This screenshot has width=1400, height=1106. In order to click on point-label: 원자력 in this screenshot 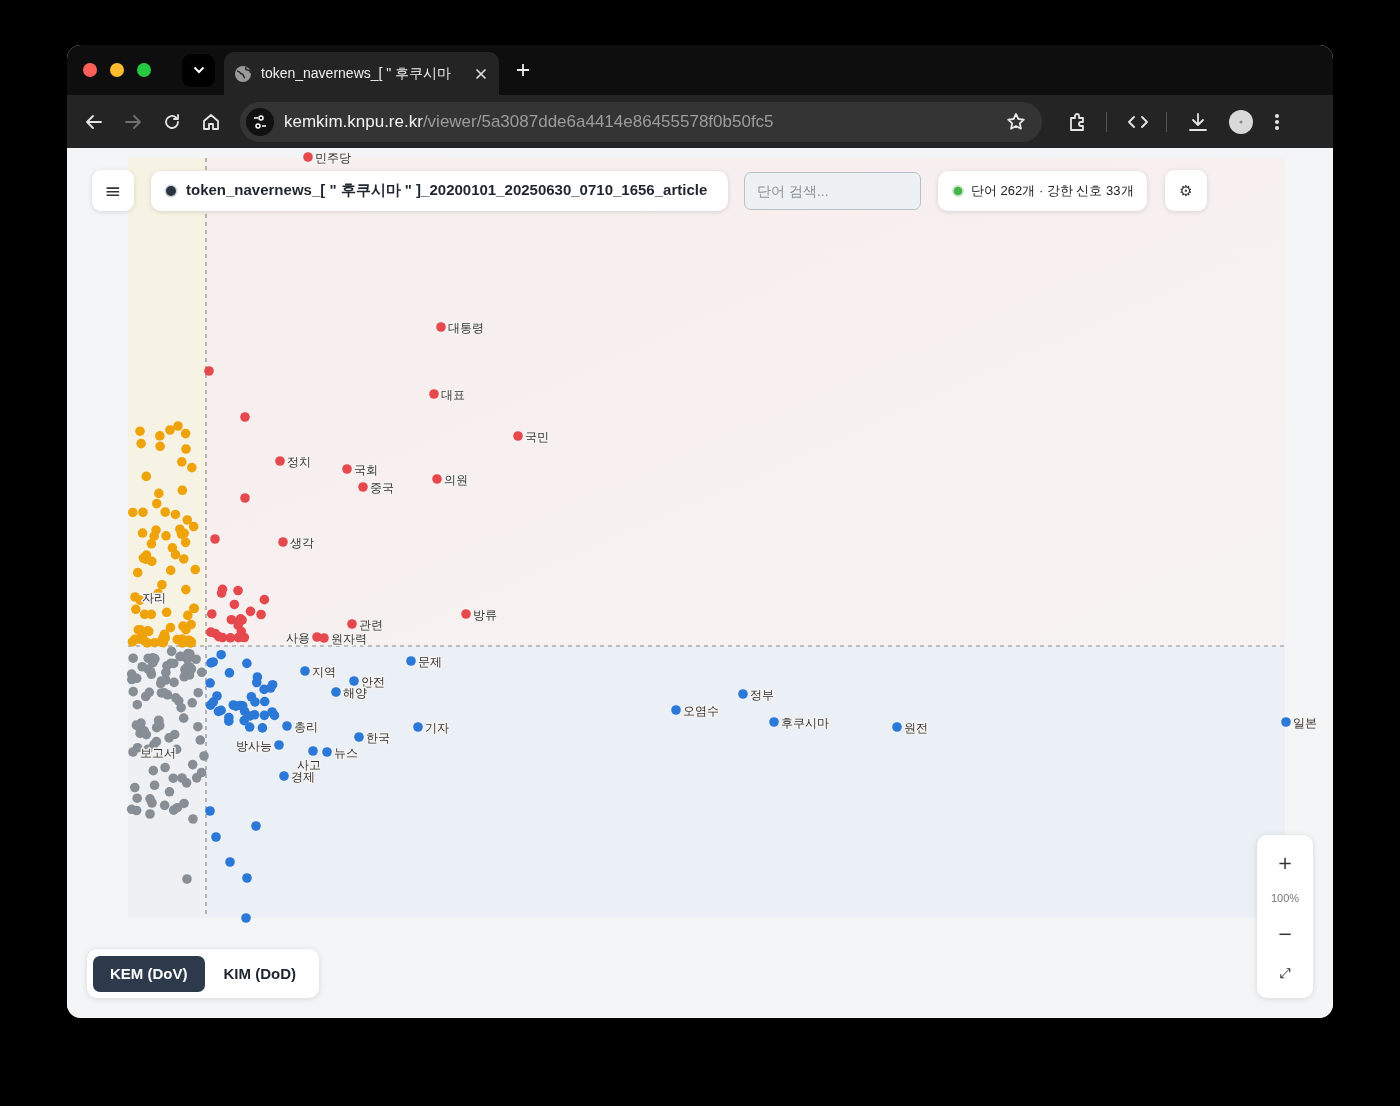, I will do `click(349, 638)`.